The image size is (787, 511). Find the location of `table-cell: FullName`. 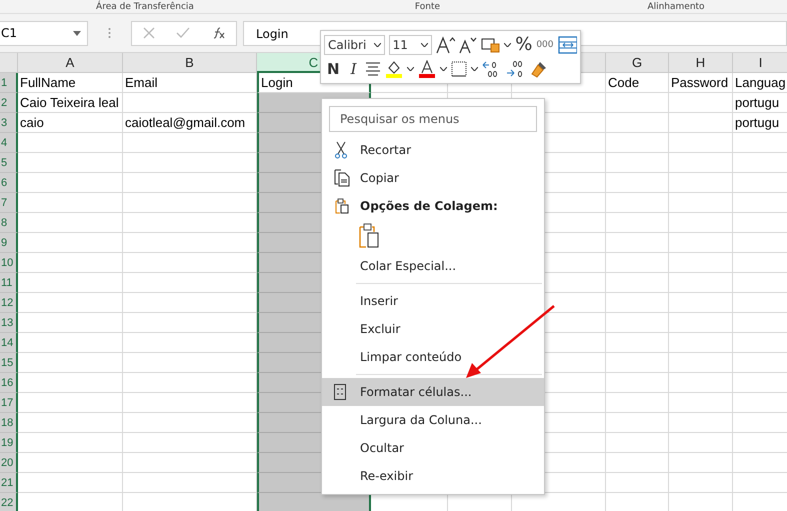

table-cell: FullName is located at coordinates (70, 83).